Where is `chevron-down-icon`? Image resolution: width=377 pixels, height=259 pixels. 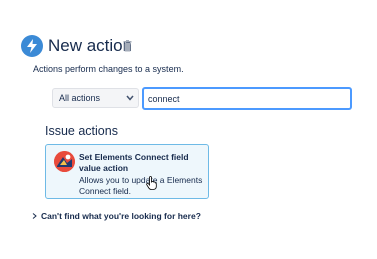
chevron-down-icon is located at coordinates (130, 98).